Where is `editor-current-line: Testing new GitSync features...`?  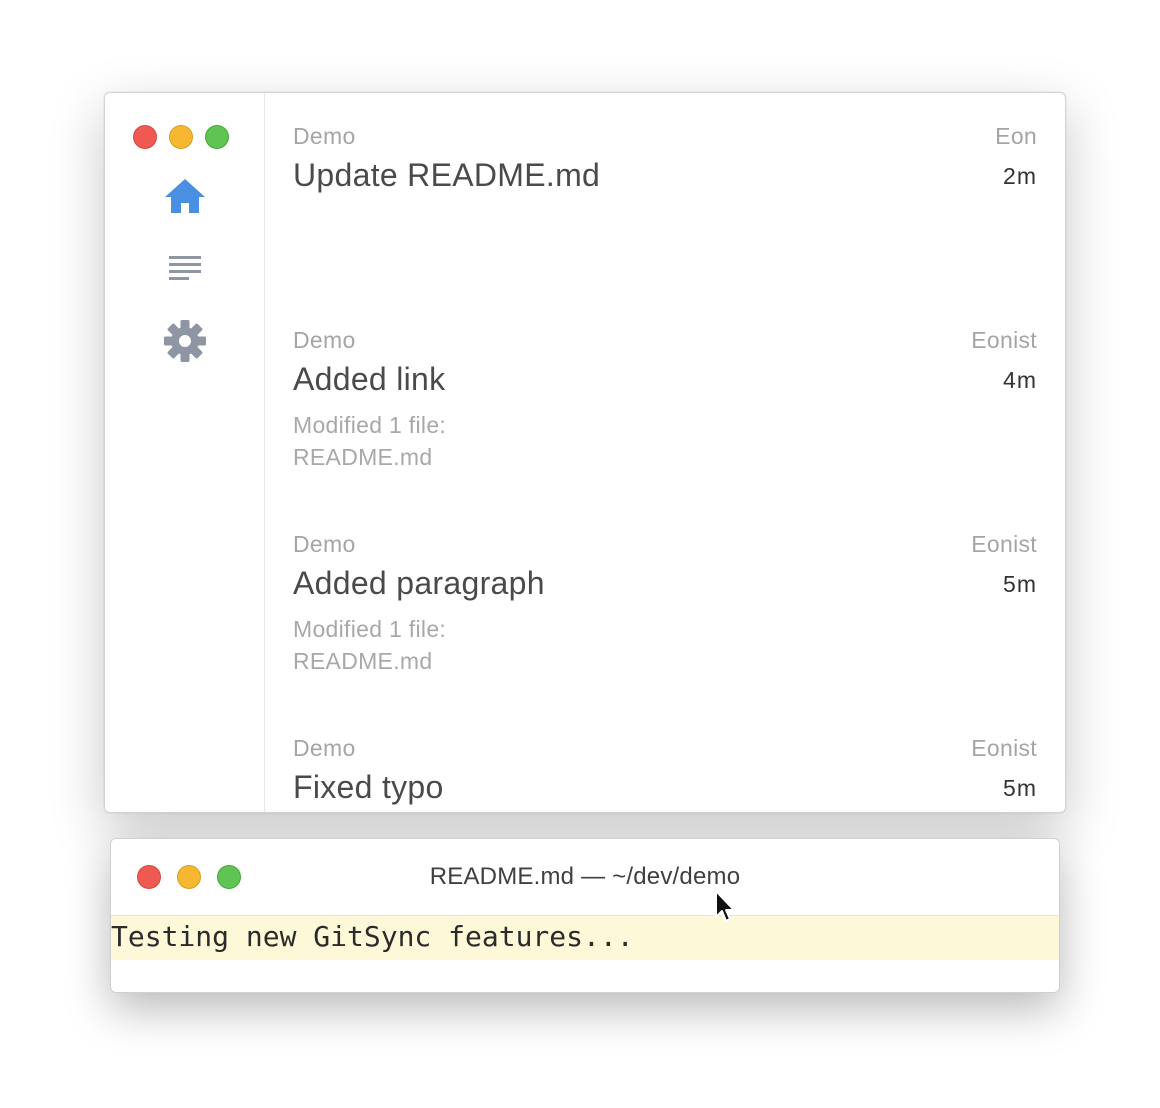
editor-current-line: Testing new GitSync features... is located at coordinates (585, 938).